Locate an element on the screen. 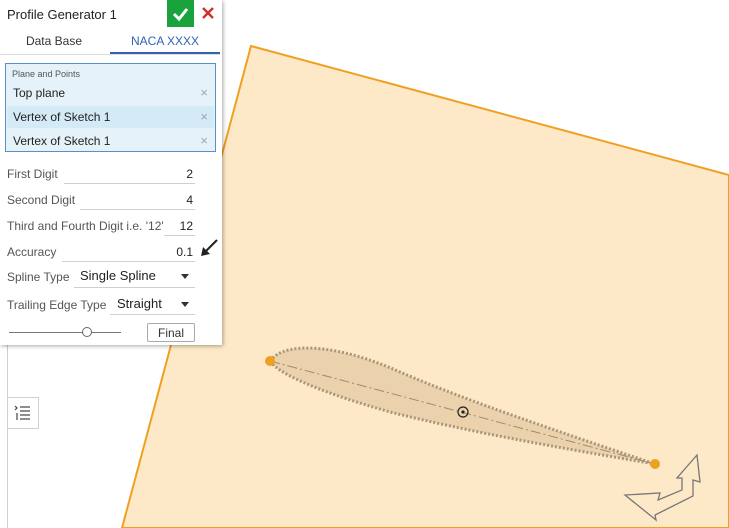 The width and height of the screenshot is (729, 528). dialog-titlebar: Profile Generator 1 is located at coordinates (111, 14).